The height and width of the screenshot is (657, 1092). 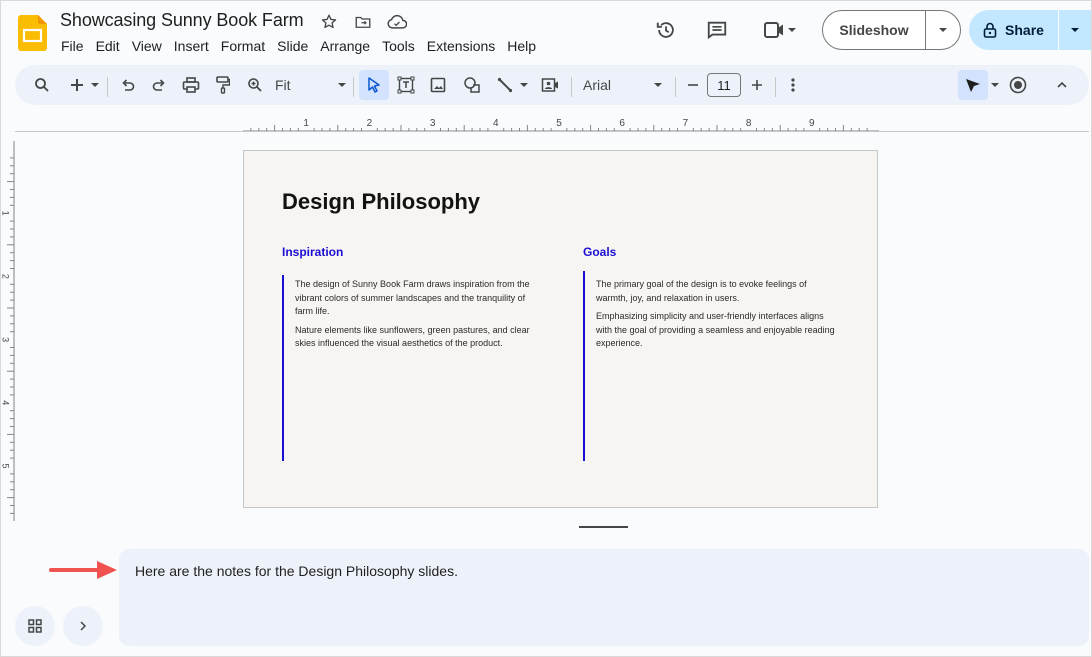 What do you see at coordinates (147, 46) in the screenshot?
I see `menu-view: View` at bounding box center [147, 46].